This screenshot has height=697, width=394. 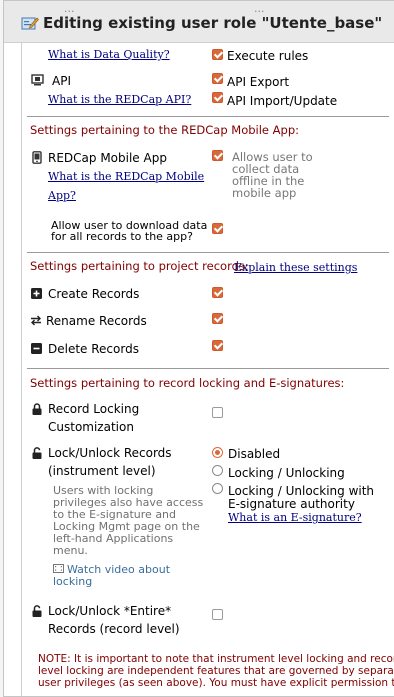 I want to click on rename-records-checkbox, so click(x=217, y=318).